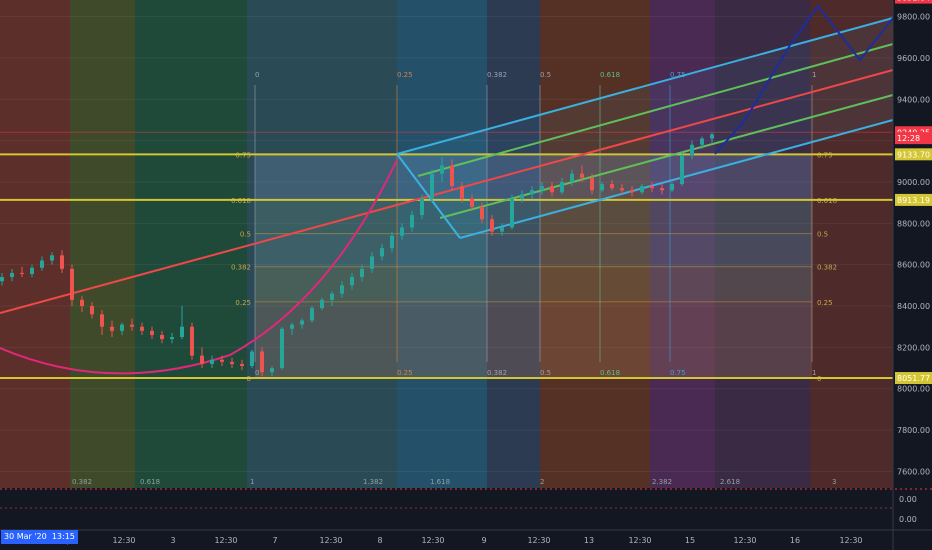 The height and width of the screenshot is (550, 932). Describe the element at coordinates (483, 540) in the screenshot. I see `time-axis-tick: 9` at that location.